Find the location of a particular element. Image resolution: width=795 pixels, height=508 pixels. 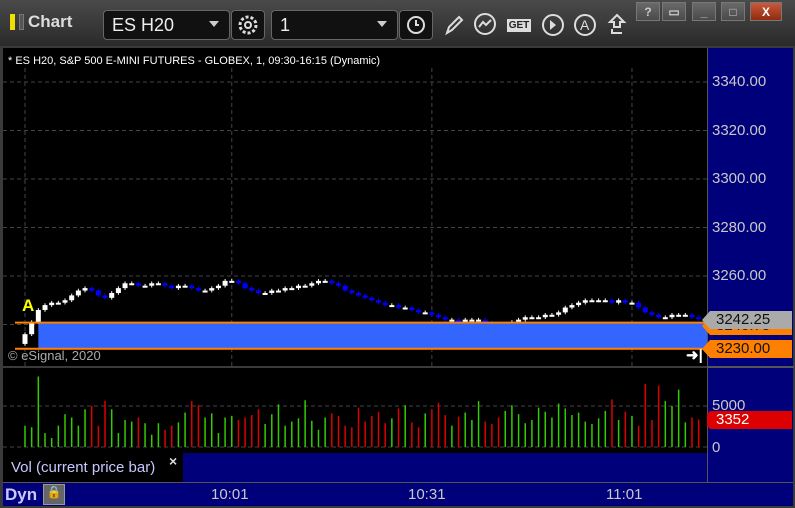

play-icon is located at coordinates (553, 25).